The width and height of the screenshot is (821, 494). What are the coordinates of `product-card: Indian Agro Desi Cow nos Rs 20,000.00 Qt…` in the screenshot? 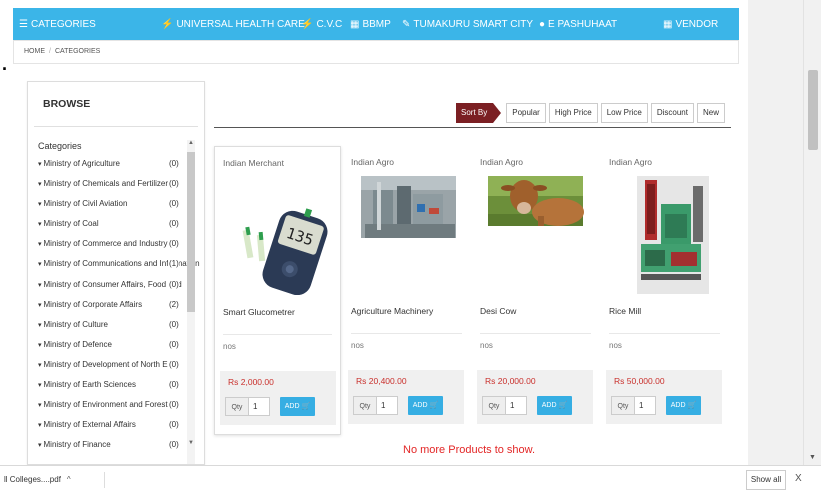 It's located at (535, 290).